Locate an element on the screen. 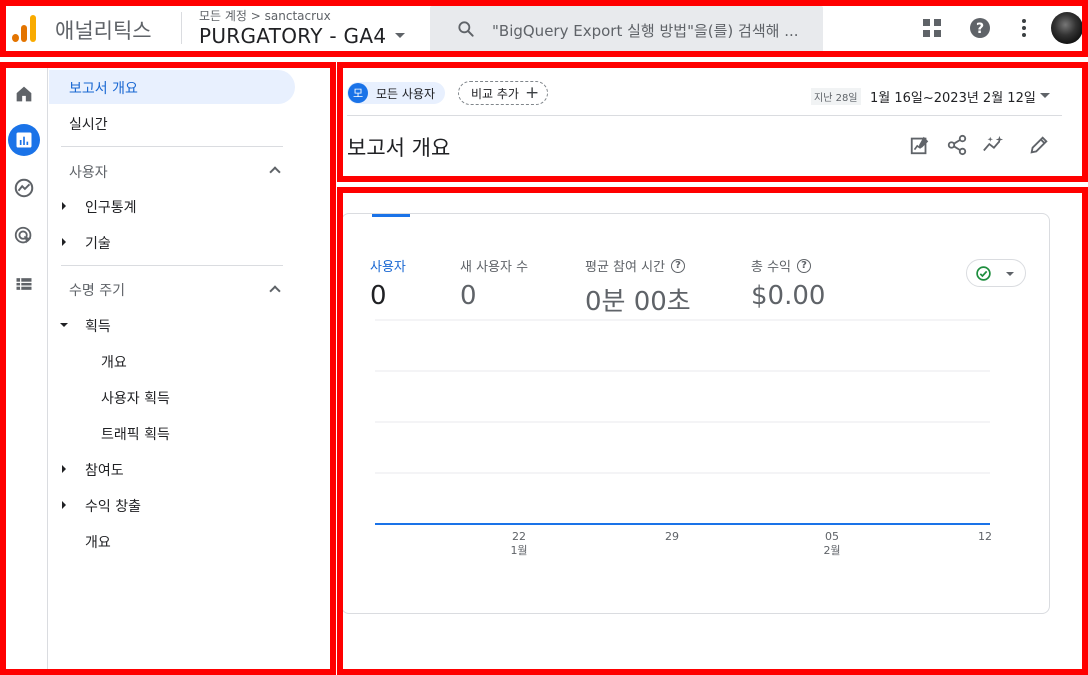 The width and height of the screenshot is (1088, 675). annotation-box-header is located at coordinates (544, 28).